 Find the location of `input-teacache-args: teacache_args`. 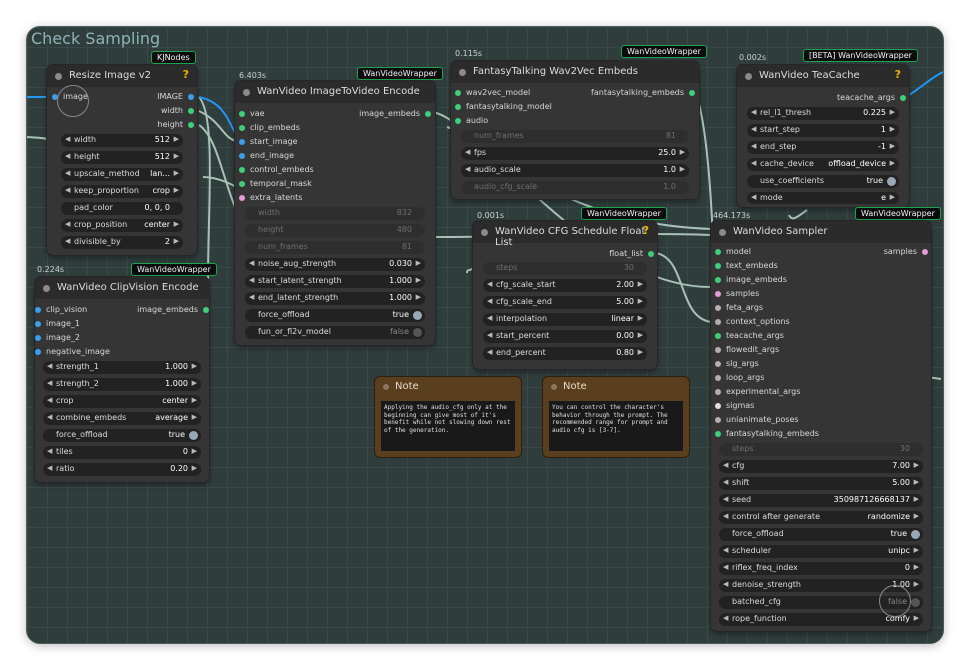

input-teacache-args: teacache_args is located at coordinates (749, 335).